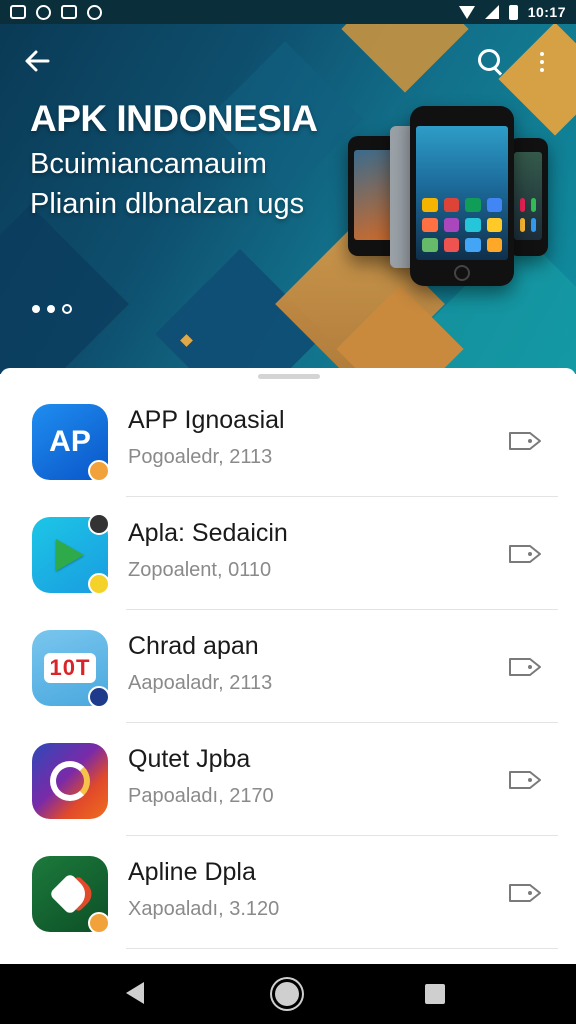 The height and width of the screenshot is (1024, 576). I want to click on ring-app-icon, so click(70, 781).